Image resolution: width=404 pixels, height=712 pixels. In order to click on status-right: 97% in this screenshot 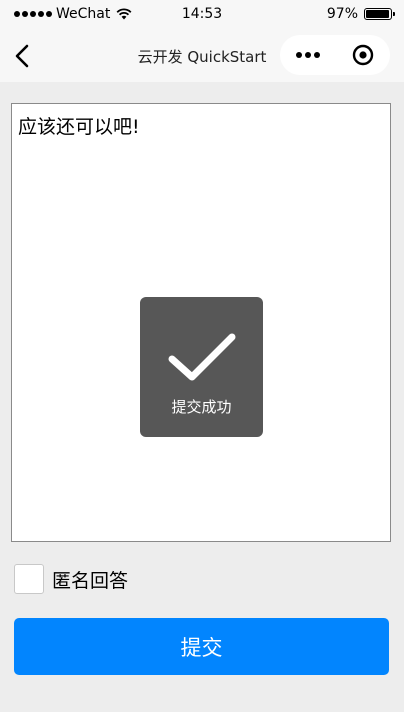, I will do `click(360, 14)`.